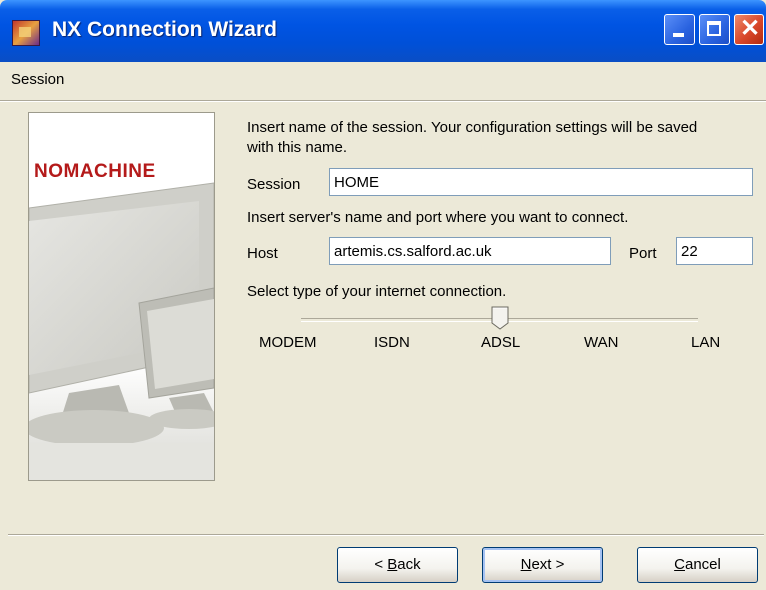 This screenshot has width=766, height=590. I want to click on connection-type-modem: MODEM, so click(288, 342).